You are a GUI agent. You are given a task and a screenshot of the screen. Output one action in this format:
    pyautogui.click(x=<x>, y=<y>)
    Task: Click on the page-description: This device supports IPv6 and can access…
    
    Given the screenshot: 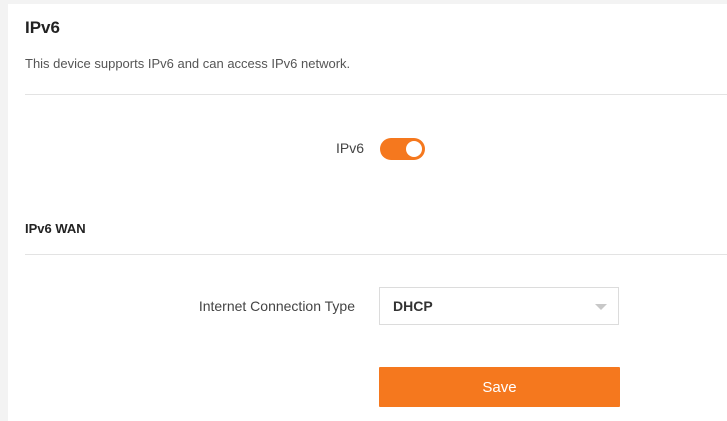 What is the action you would take?
    pyautogui.click(x=188, y=63)
    